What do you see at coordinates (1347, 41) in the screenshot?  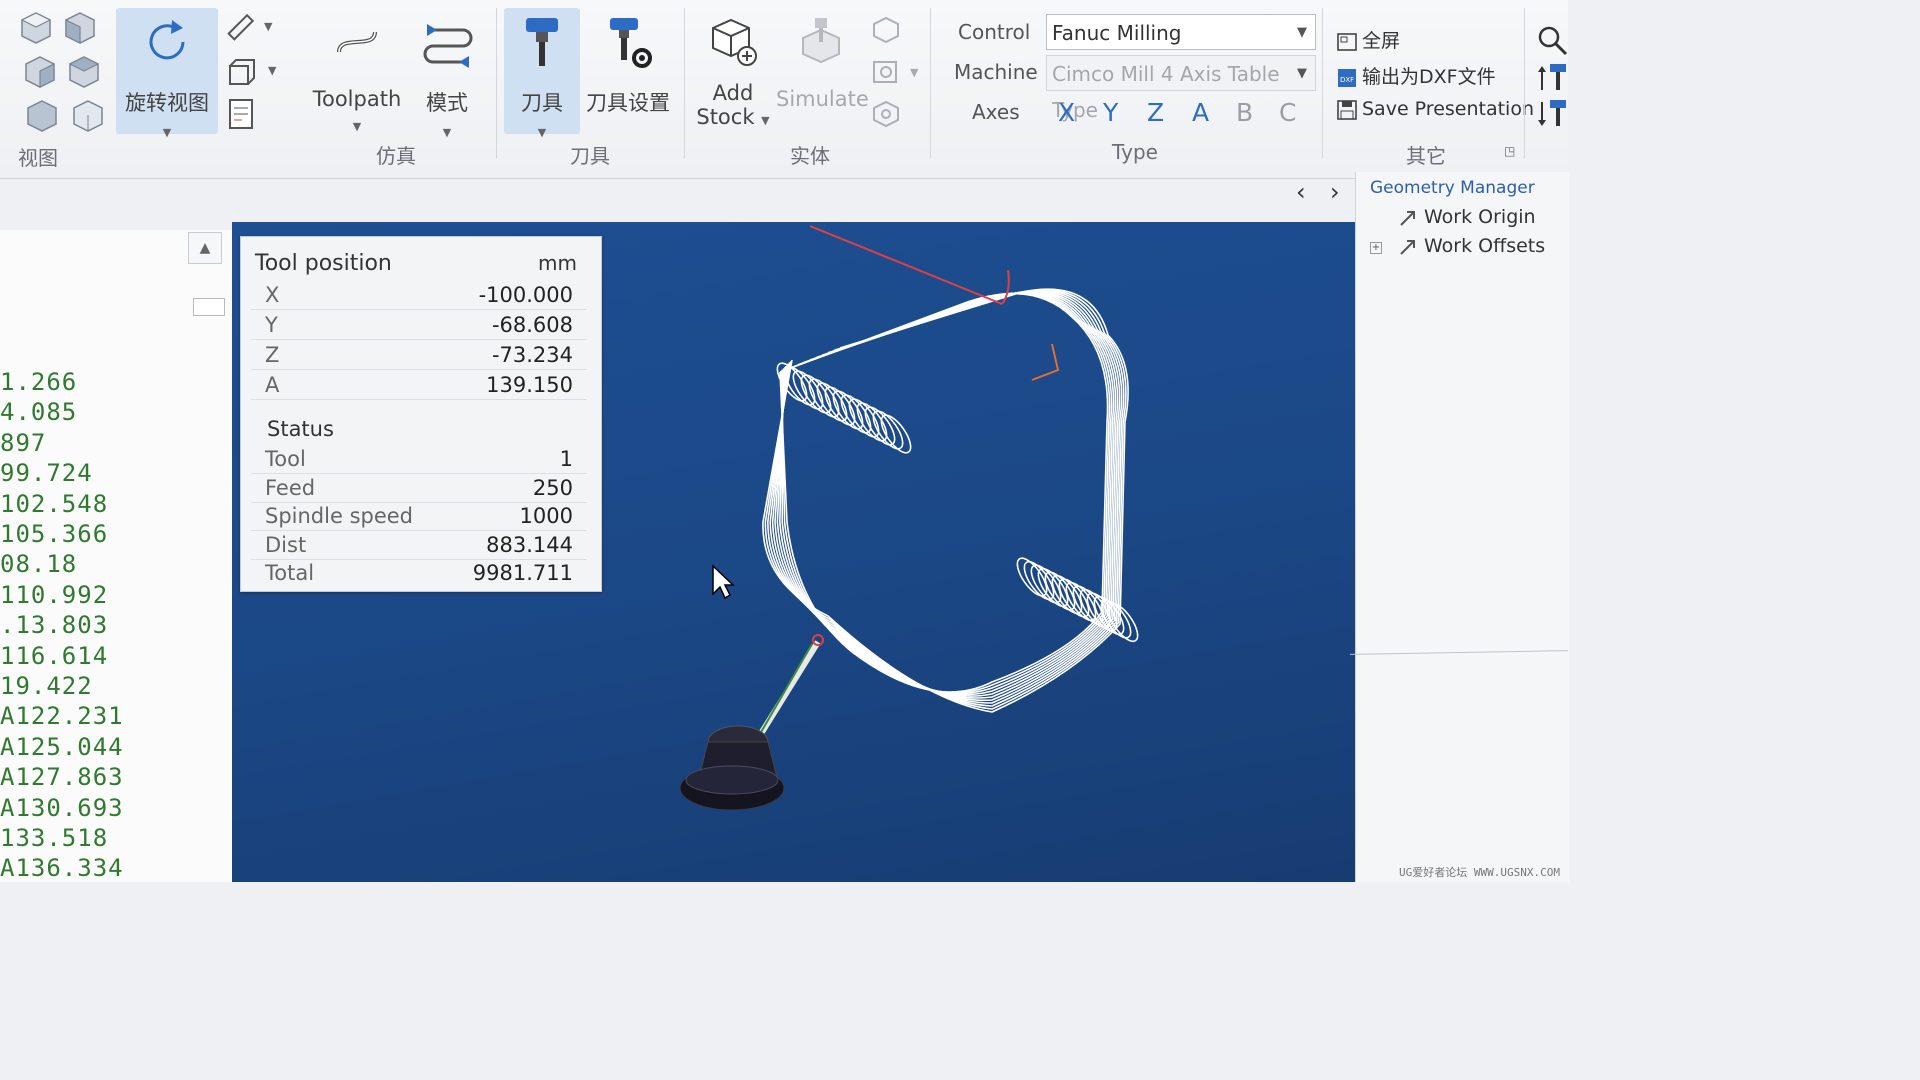 I see `fullscreen-icon` at bounding box center [1347, 41].